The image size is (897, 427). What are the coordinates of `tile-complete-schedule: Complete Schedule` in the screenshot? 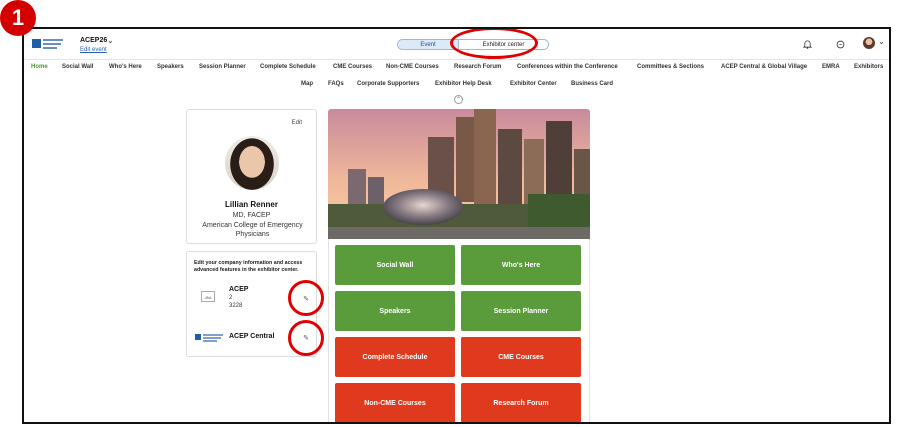 It's located at (395, 357).